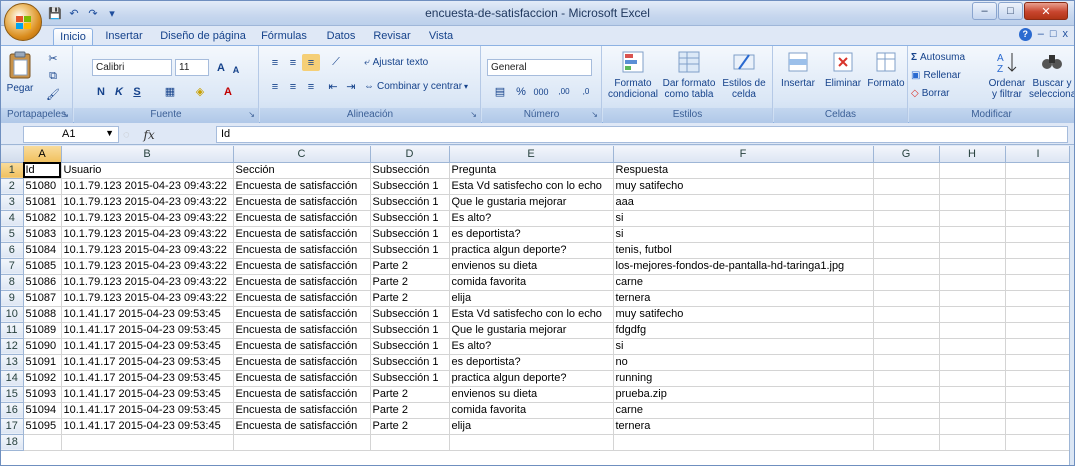  Describe the element at coordinates (541, 91) in the screenshot. I see `thousands-button: 000` at that location.